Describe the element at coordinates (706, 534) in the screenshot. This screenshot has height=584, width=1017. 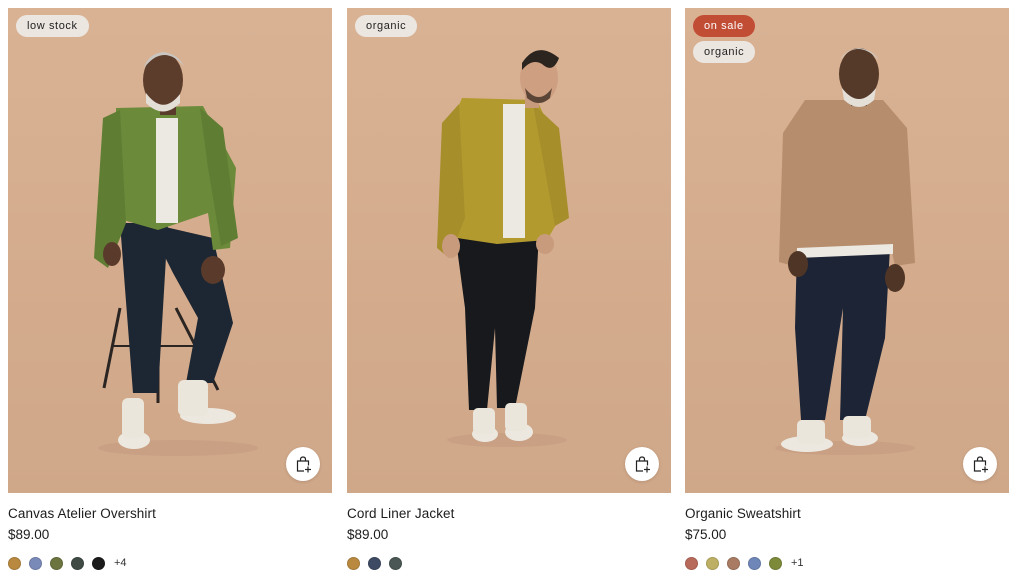
I see `product-price: $75.00` at that location.